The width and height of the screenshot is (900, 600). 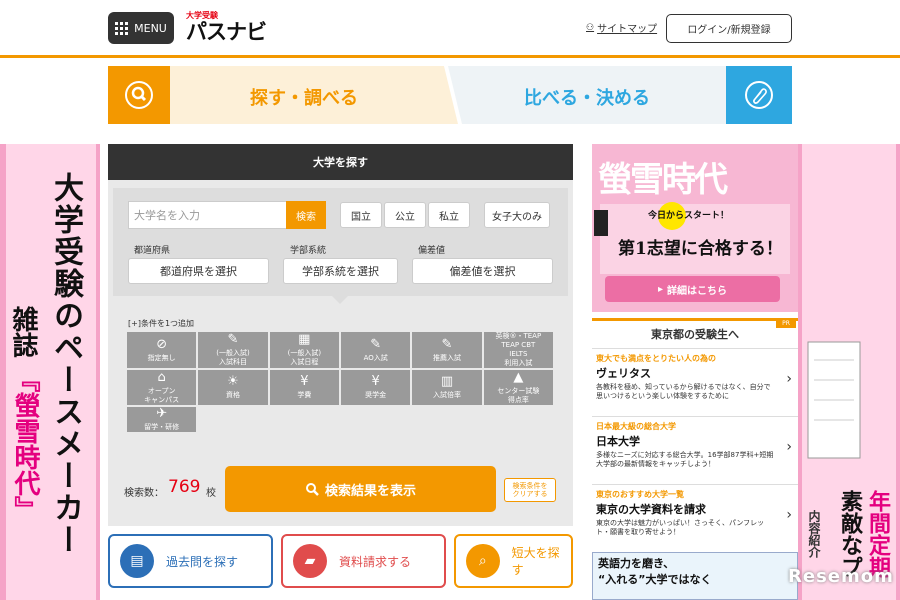 I want to click on deviation-label: 偏差値, so click(x=432, y=251).